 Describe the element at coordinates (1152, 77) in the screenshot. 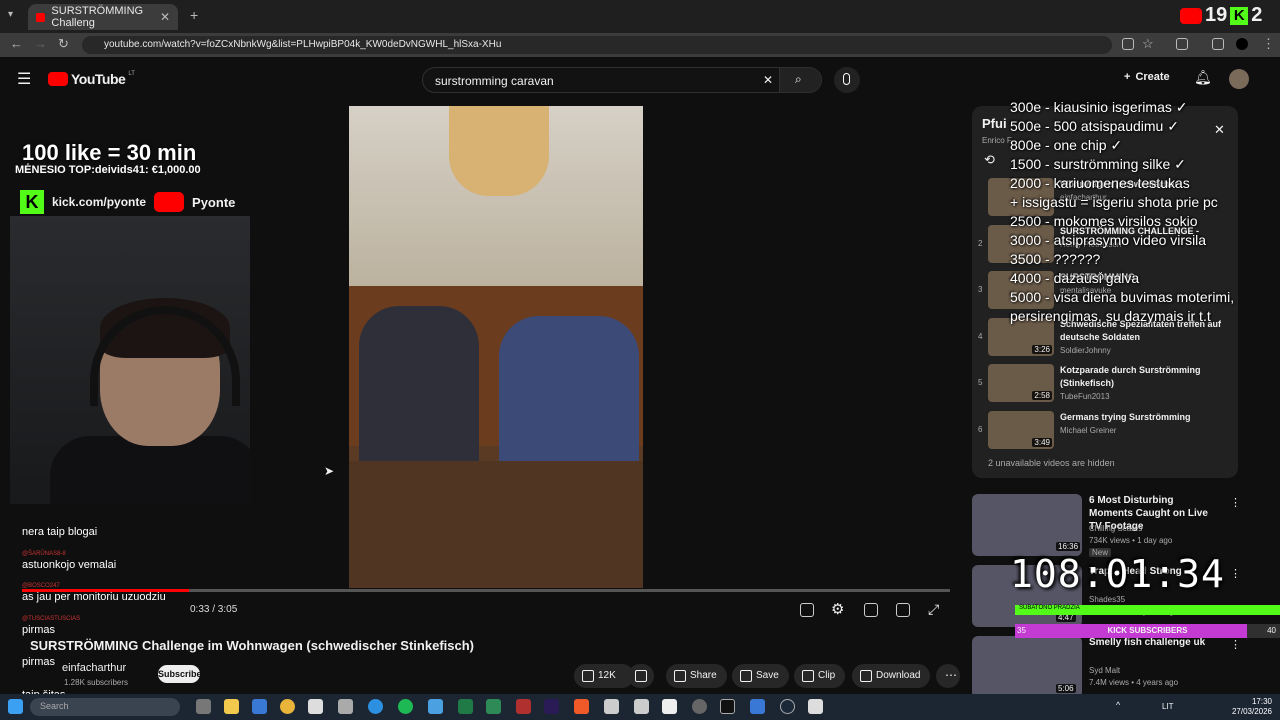

I see `create-label: Create` at that location.